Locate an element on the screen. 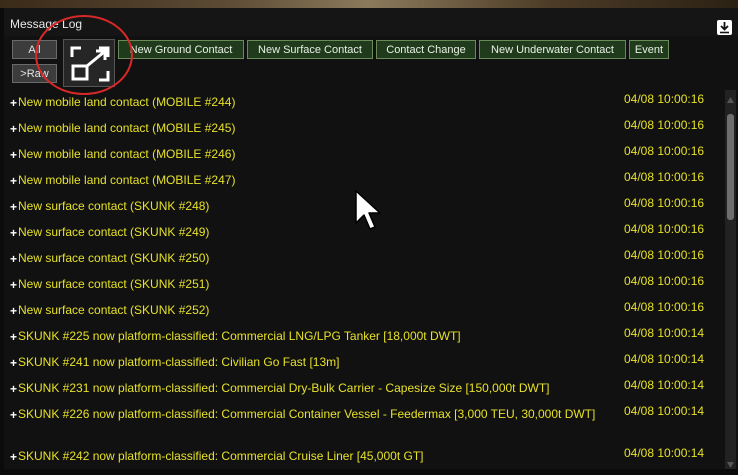 Image resolution: width=738 pixels, height=475 pixels. background-strip is located at coordinates (369, 4).